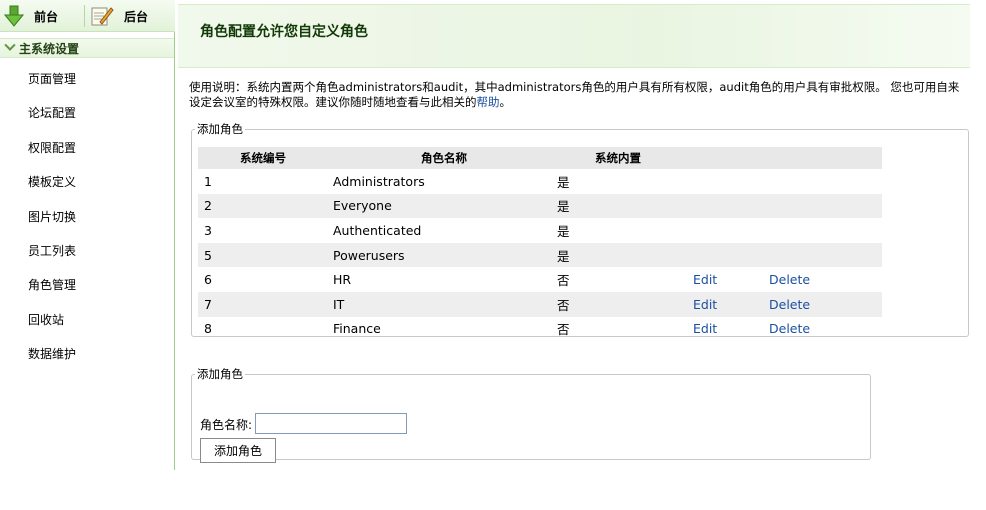  Describe the element at coordinates (531, 414) in the screenshot. I see `add-role-panel: 添加角色 角色名称: 添加角色` at that location.